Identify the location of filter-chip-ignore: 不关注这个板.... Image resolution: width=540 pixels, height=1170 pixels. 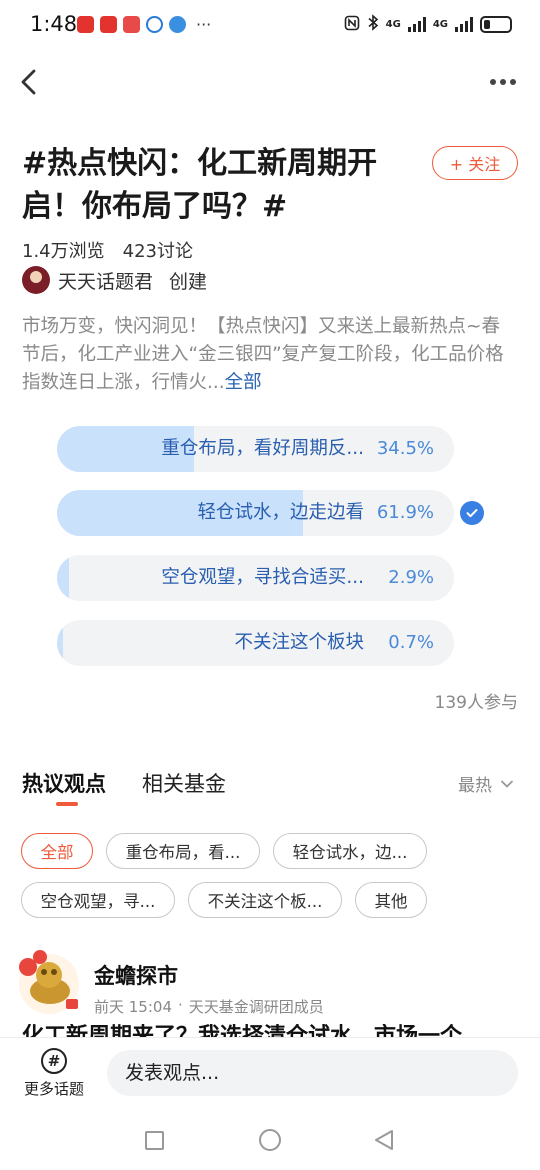
(265, 900).